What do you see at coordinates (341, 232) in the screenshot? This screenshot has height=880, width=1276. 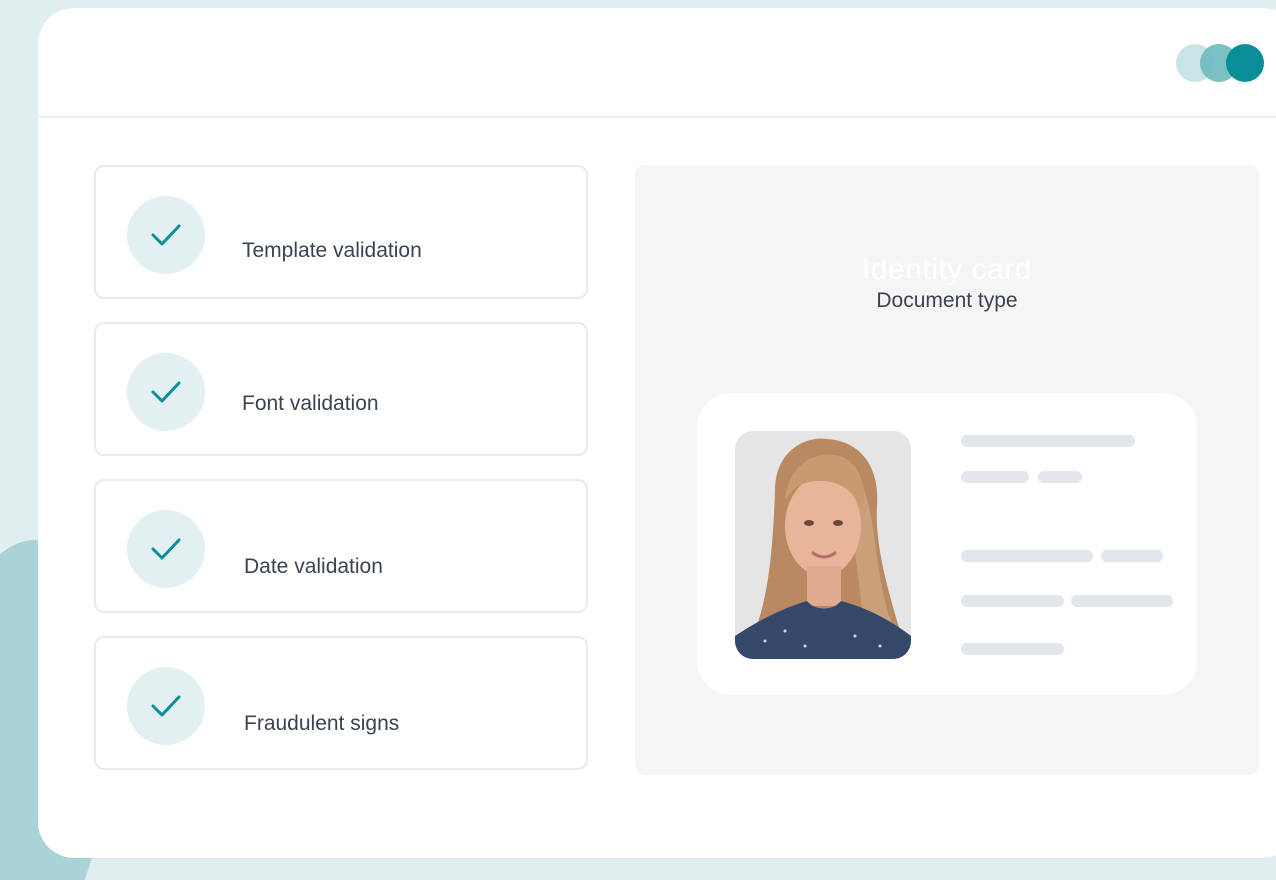 I see `check-card-template: Template validation` at bounding box center [341, 232].